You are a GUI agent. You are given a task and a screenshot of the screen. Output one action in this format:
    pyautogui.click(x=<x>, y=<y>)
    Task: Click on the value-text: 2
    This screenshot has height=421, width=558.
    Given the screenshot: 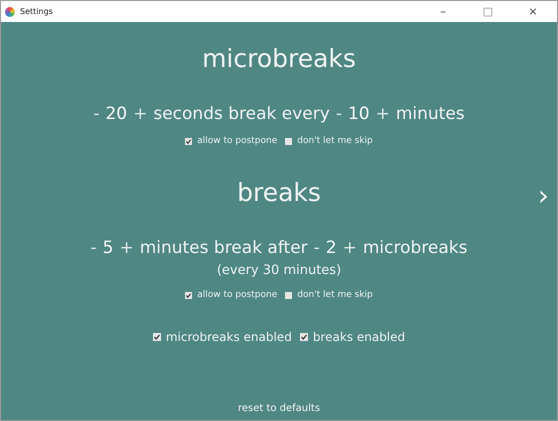 What is the action you would take?
    pyautogui.click(x=331, y=248)
    